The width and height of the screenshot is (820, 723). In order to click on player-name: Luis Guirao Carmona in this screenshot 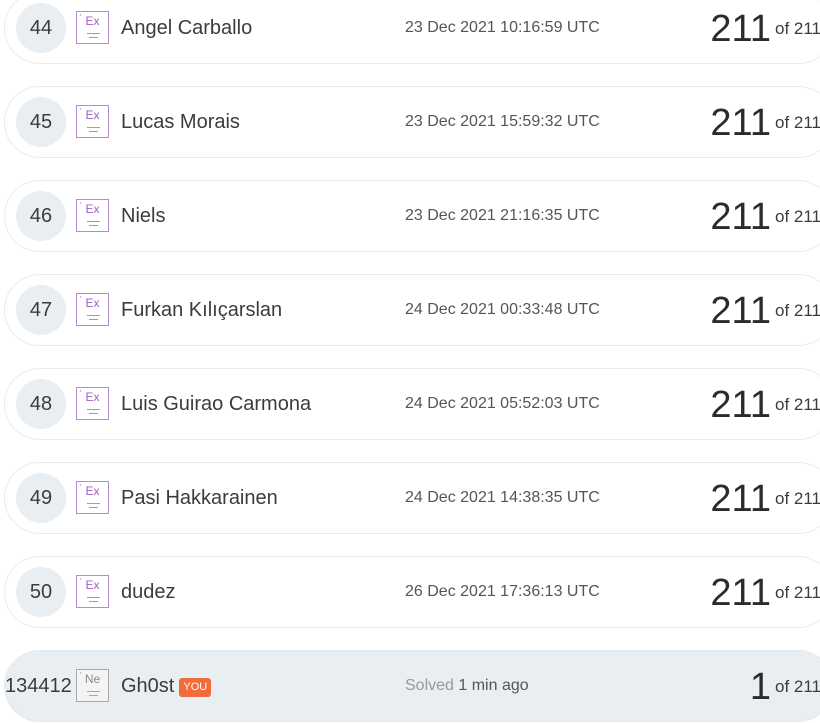, I will do `click(216, 404)`.